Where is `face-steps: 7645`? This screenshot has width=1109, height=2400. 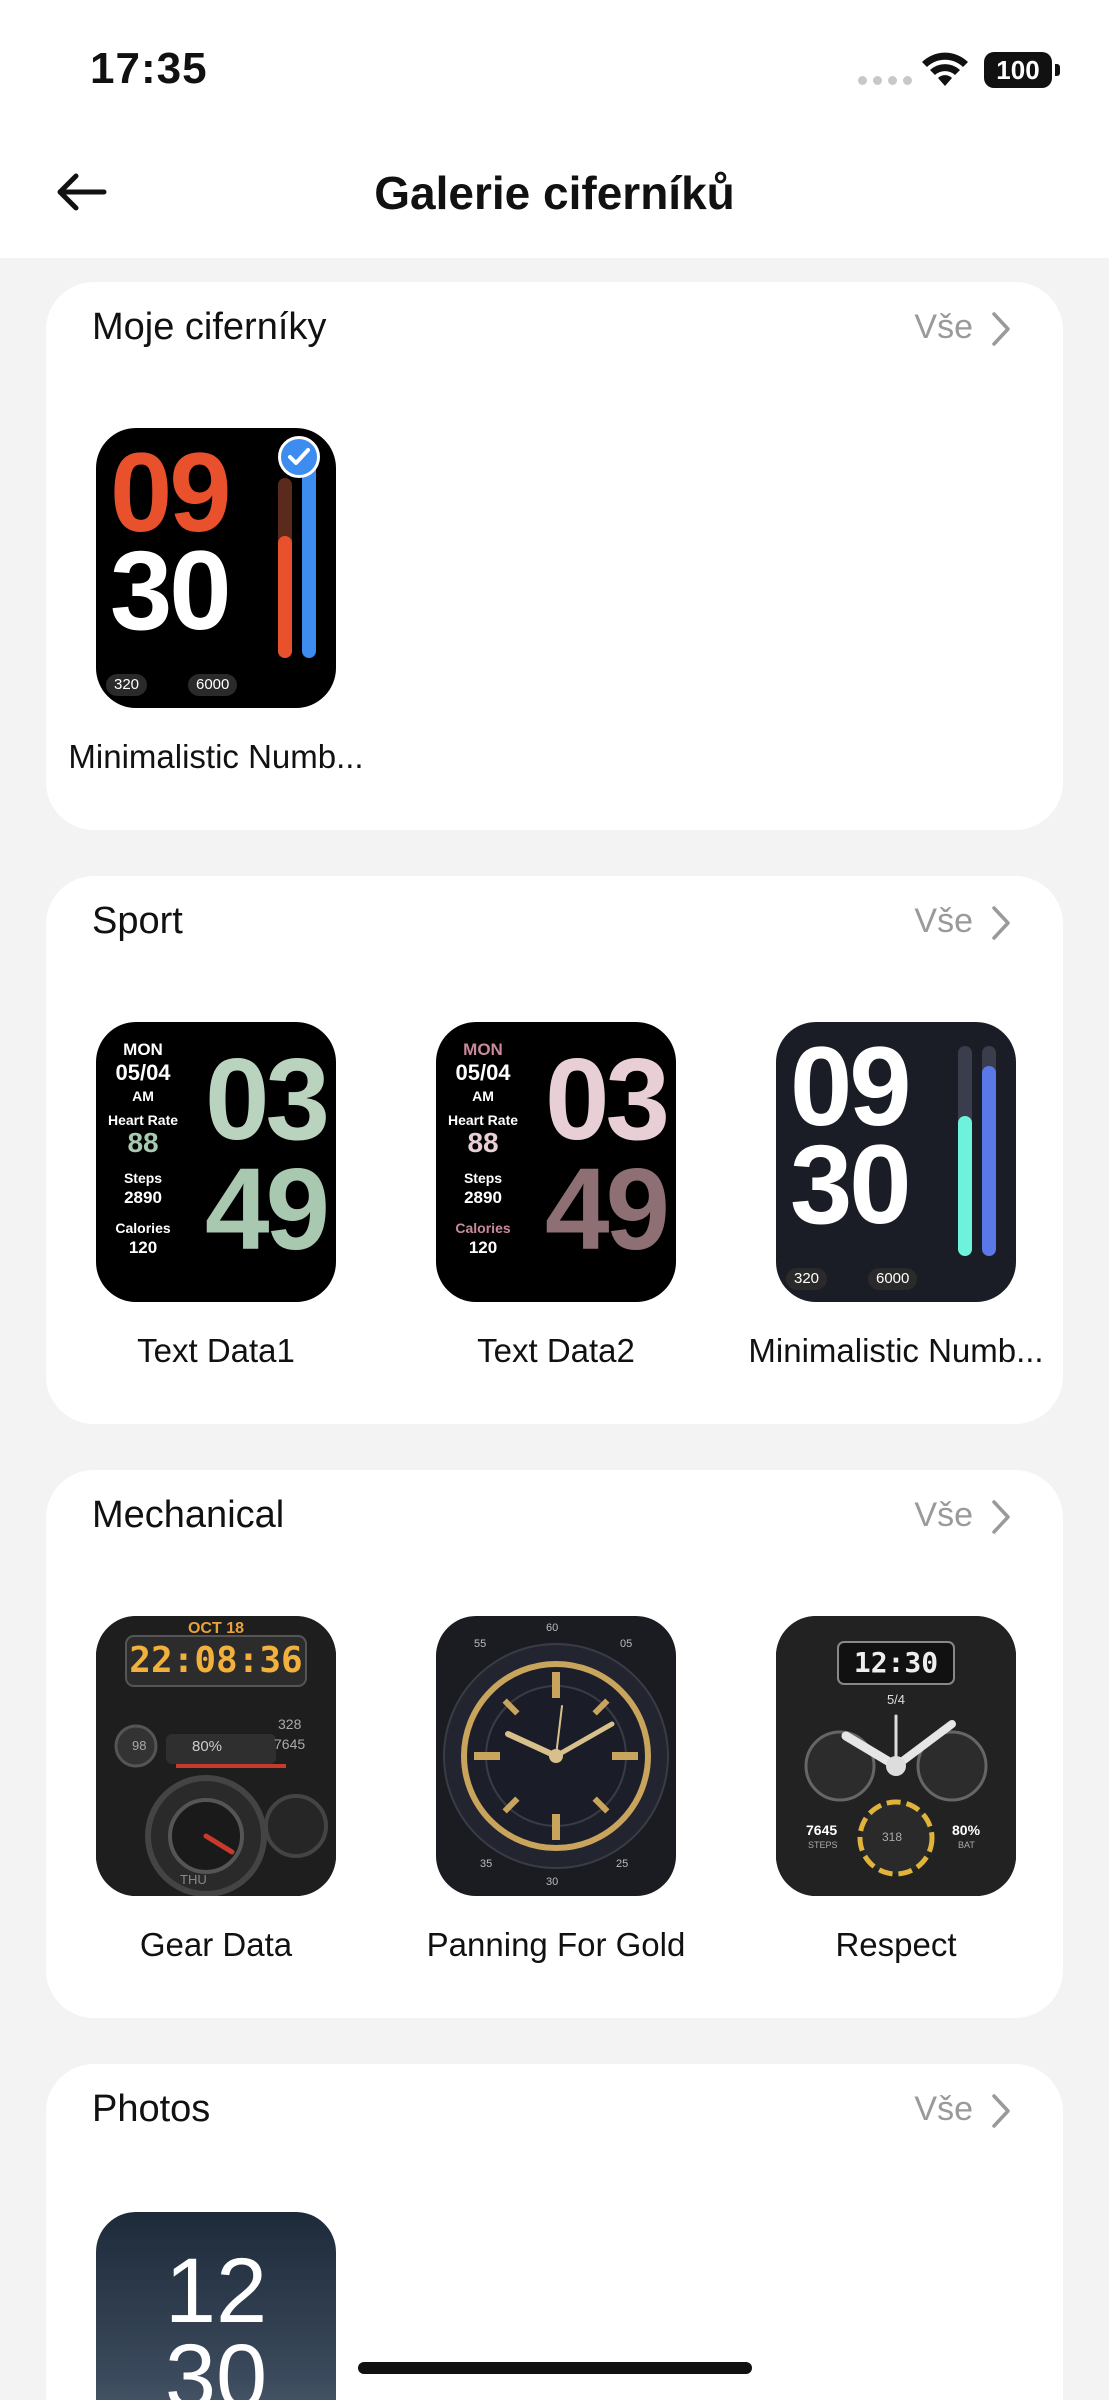
face-steps: 7645 is located at coordinates (822, 1830).